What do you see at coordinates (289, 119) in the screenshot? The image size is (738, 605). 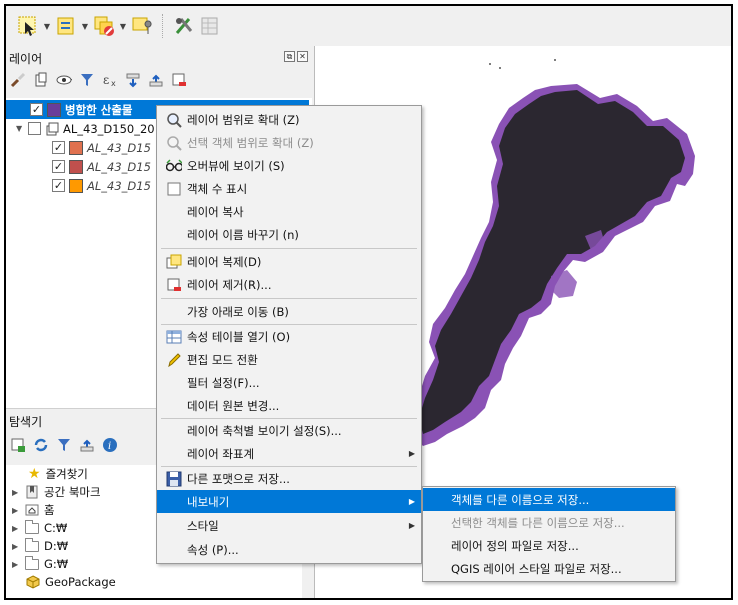 I see `menu-item-zoom-to-layer: 레이어 범위로 확대 (Z)` at bounding box center [289, 119].